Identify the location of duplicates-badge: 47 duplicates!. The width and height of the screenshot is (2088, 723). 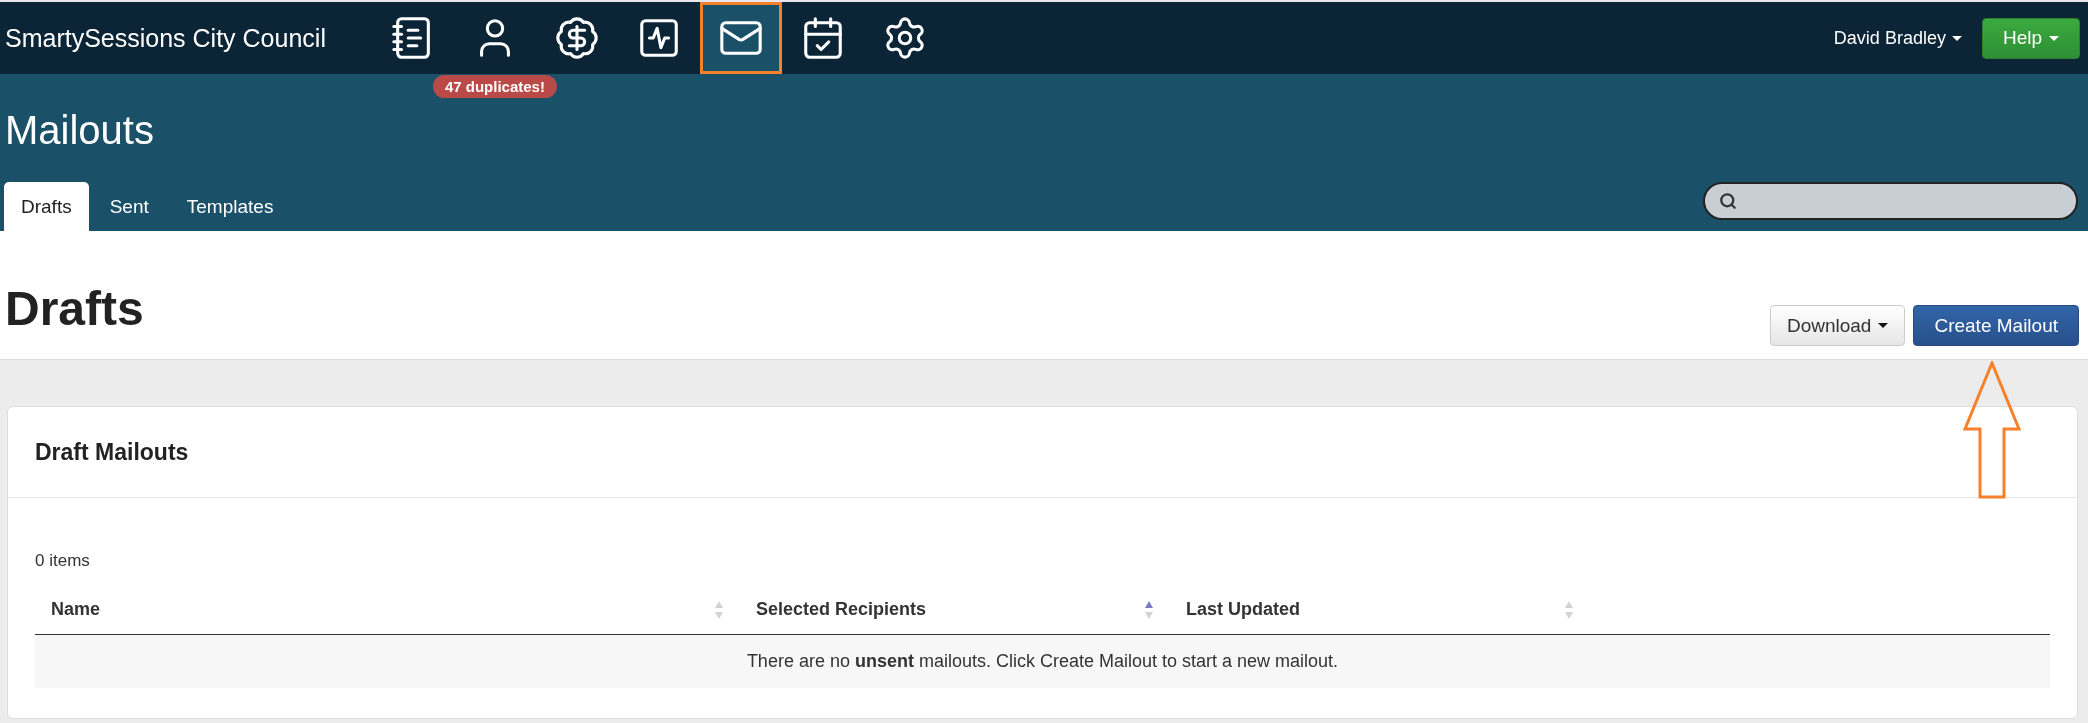
(494, 86).